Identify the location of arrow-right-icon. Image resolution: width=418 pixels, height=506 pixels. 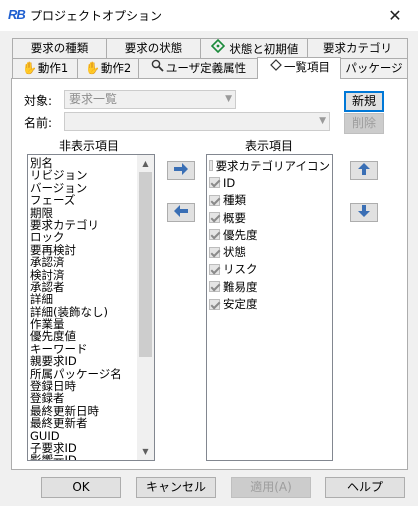
(181, 170).